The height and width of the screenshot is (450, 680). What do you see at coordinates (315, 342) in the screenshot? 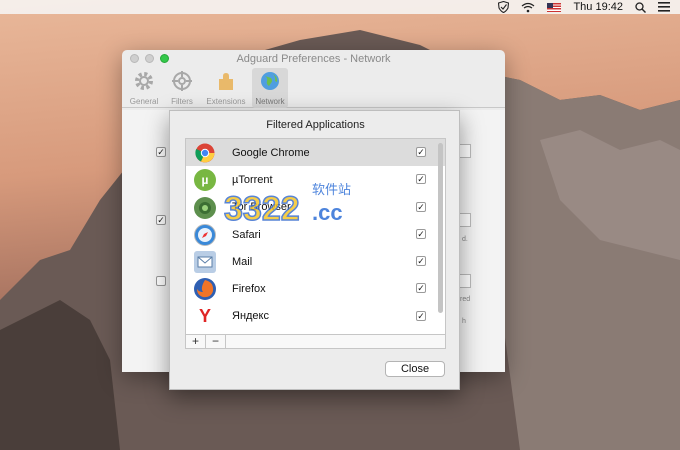
I see `add-remove-bar: + −` at bounding box center [315, 342].